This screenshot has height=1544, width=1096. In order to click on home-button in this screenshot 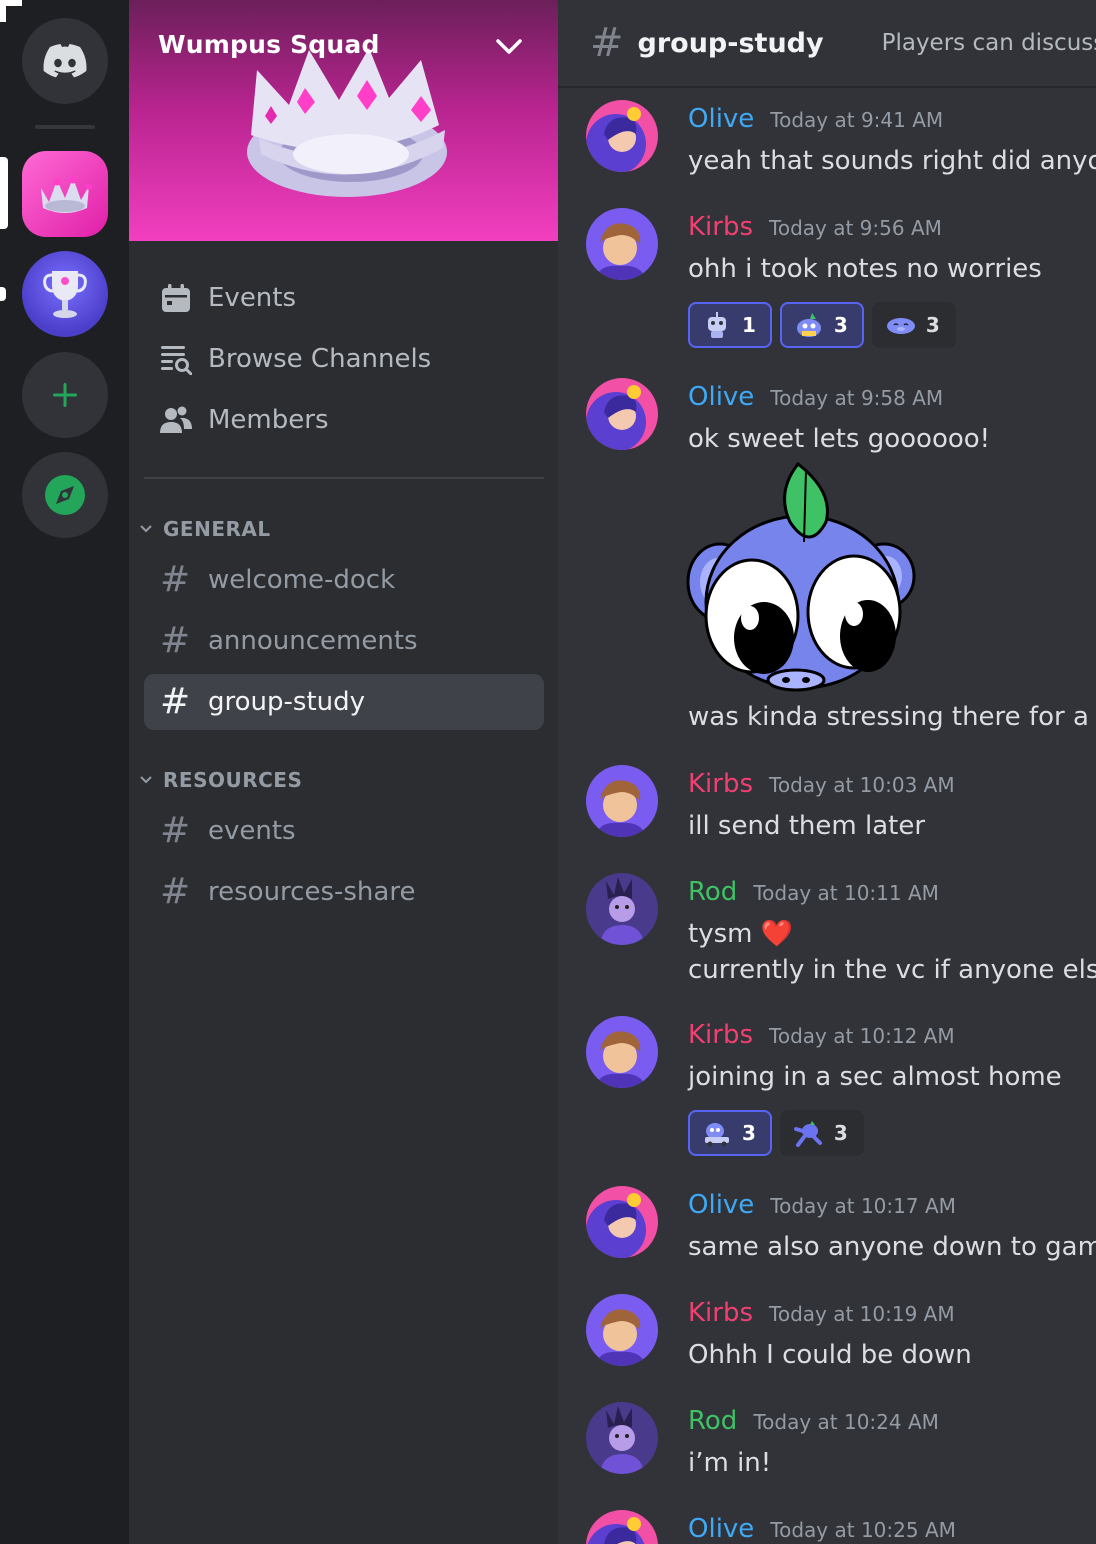, I will do `click(65, 61)`.